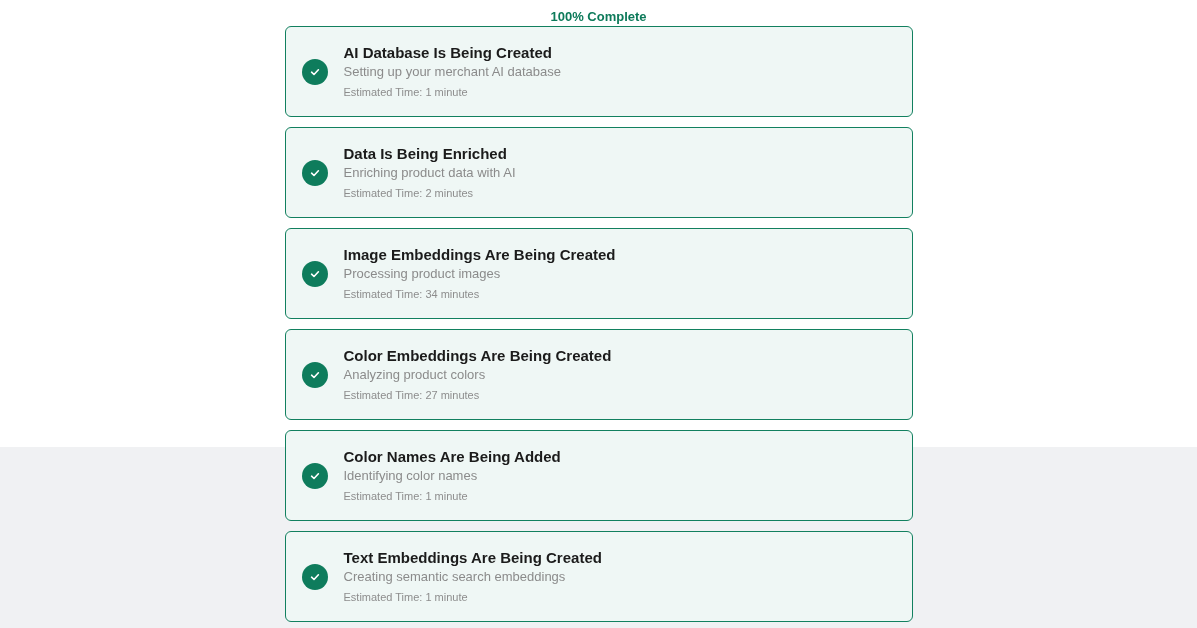 Image resolution: width=1197 pixels, height=628 pixels. I want to click on step-title: Image Embeddings Are Being Created, so click(479, 255).